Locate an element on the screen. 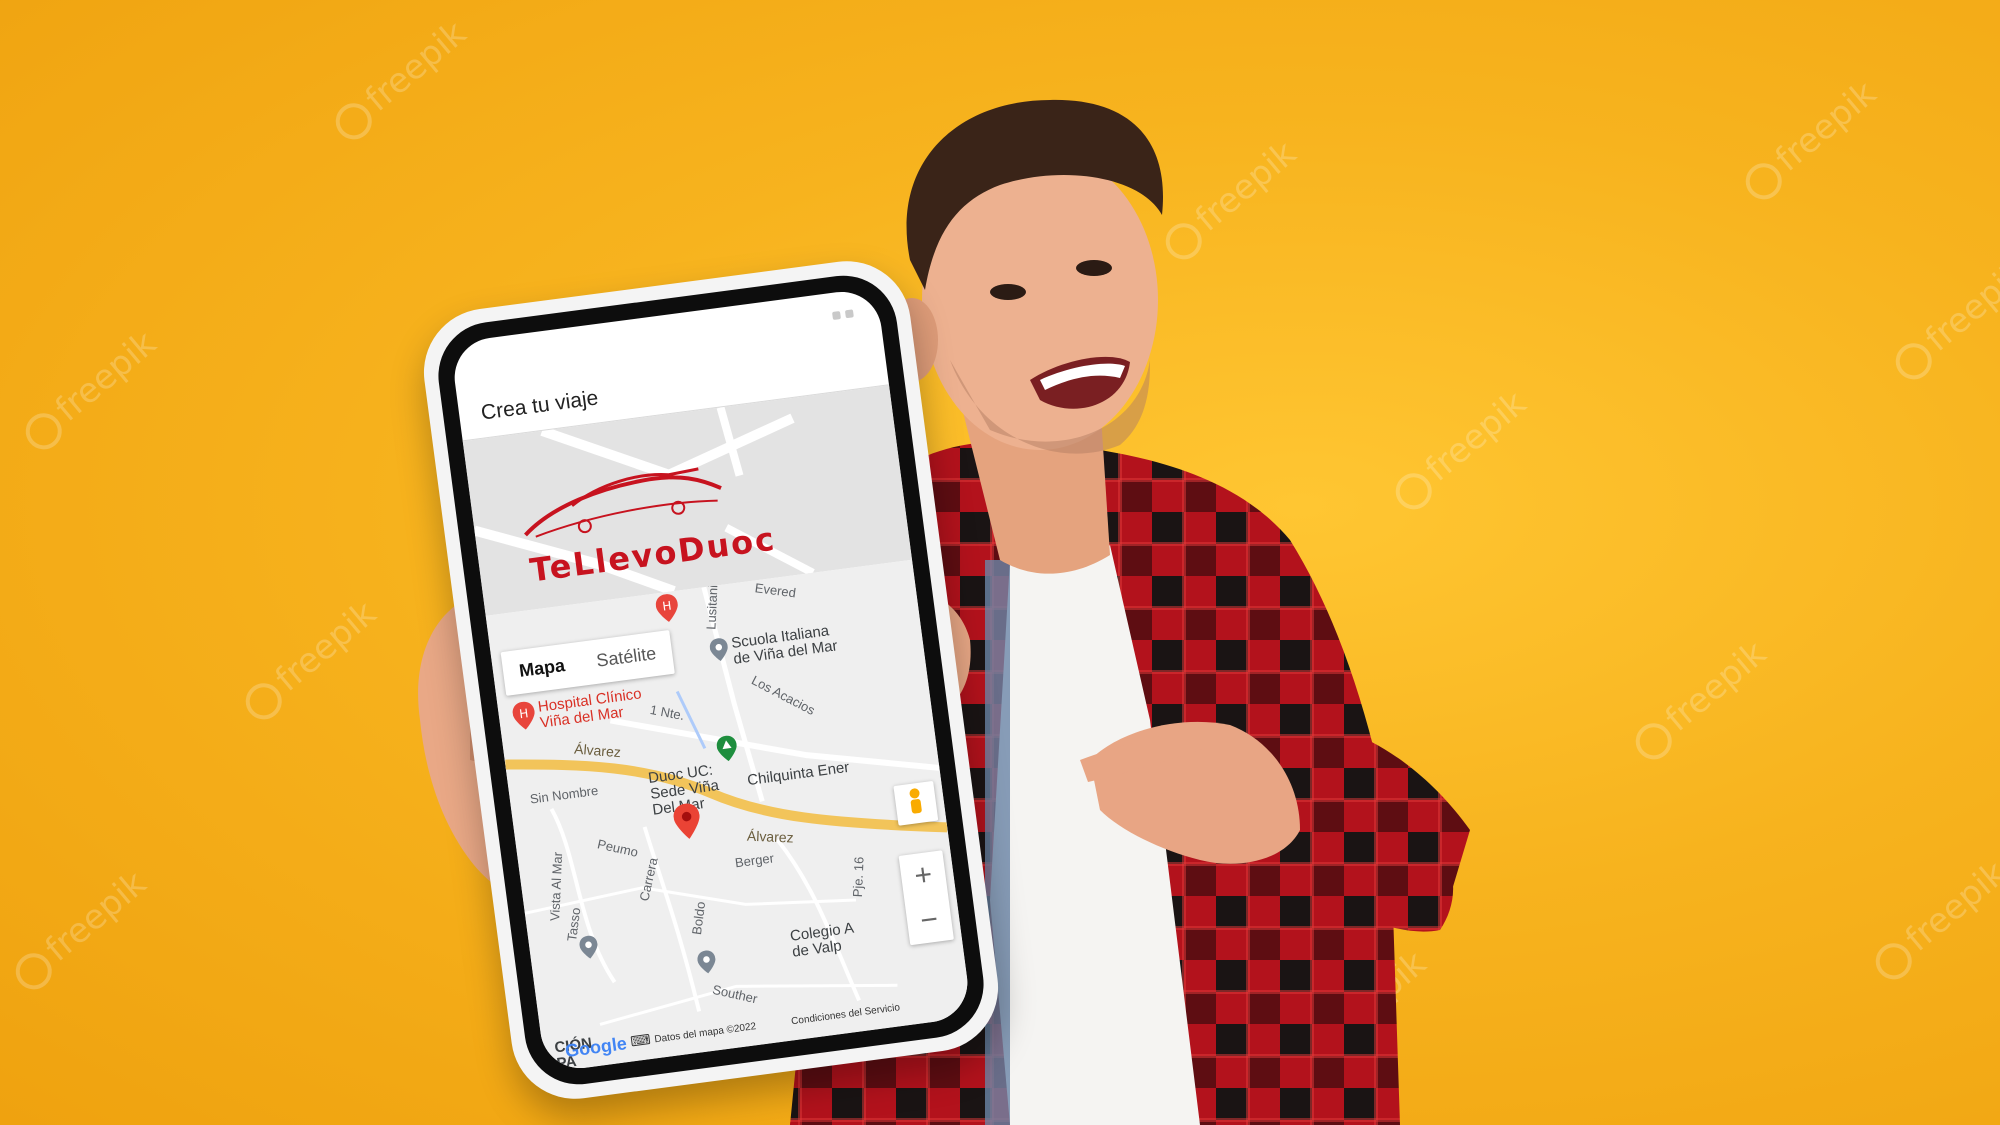 The width and height of the screenshot is (2000, 1125). zoom-in-button: + is located at coordinates (923, 875).